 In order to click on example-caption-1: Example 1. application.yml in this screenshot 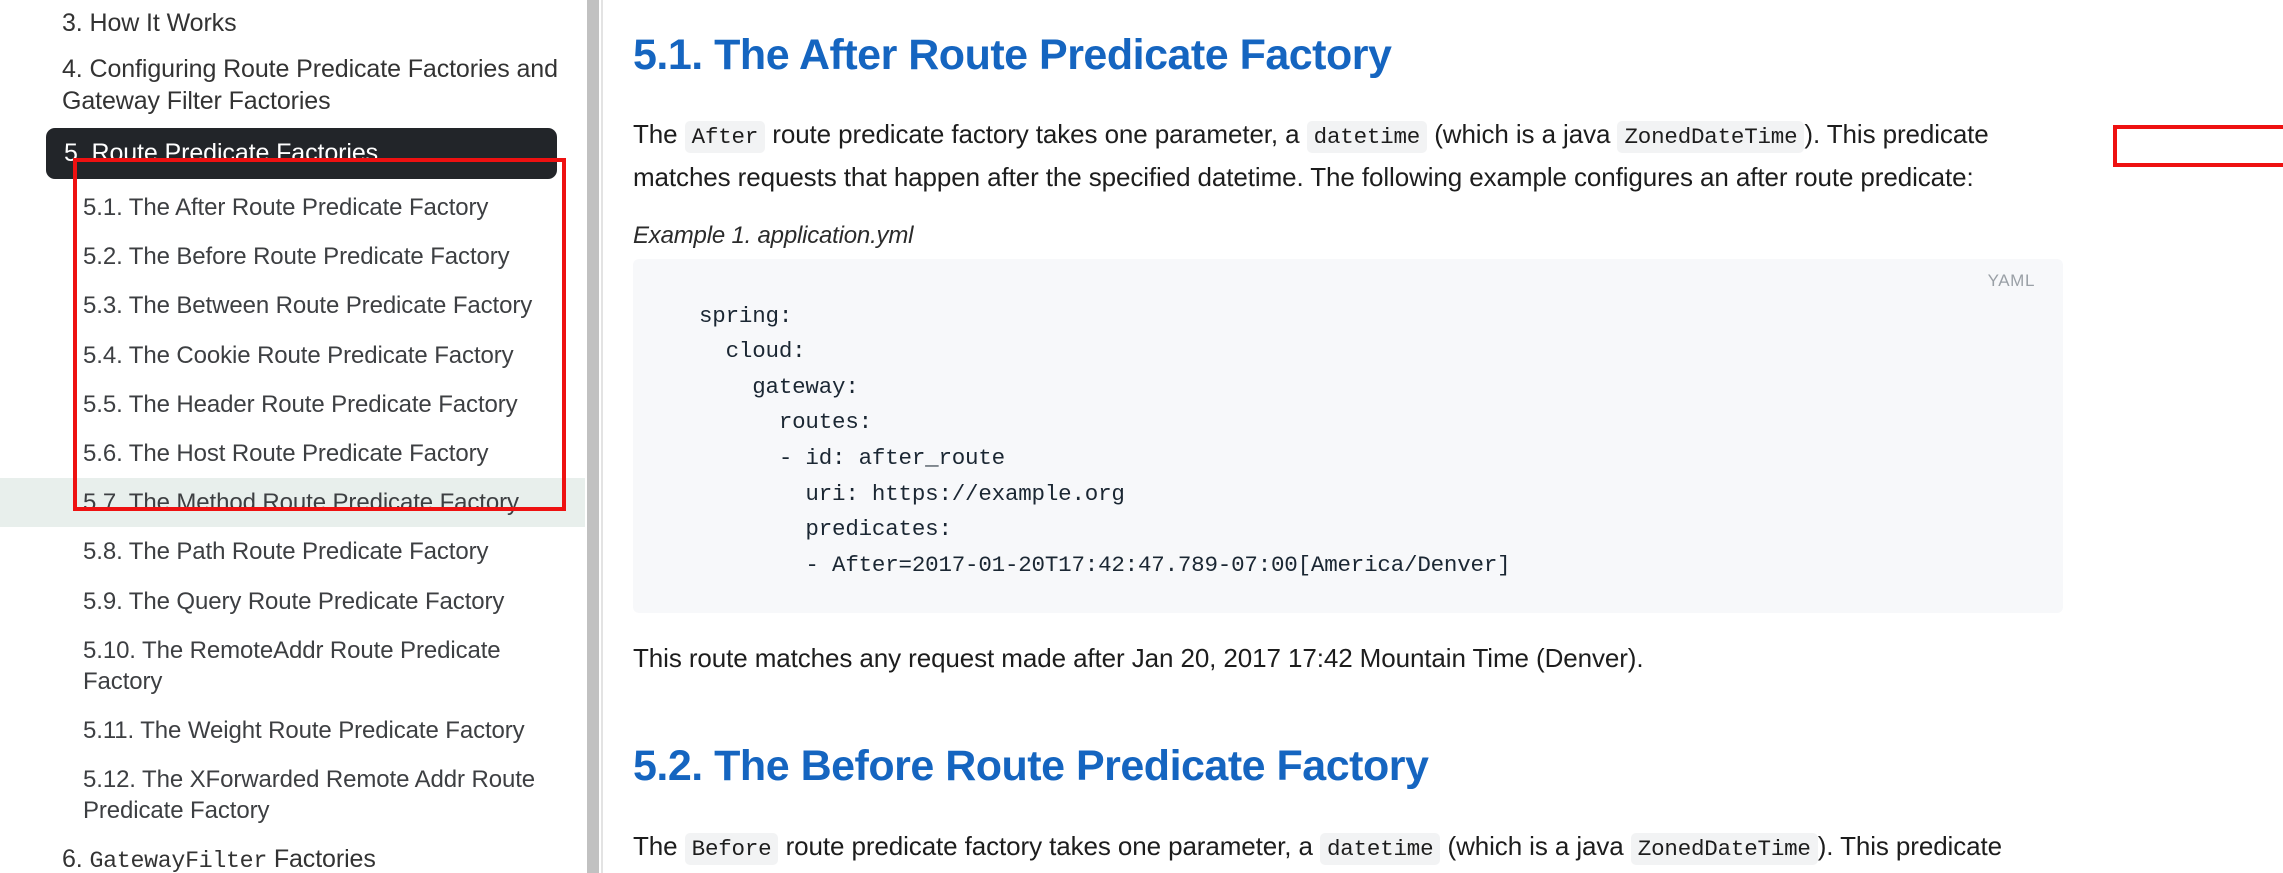, I will do `click(773, 235)`.